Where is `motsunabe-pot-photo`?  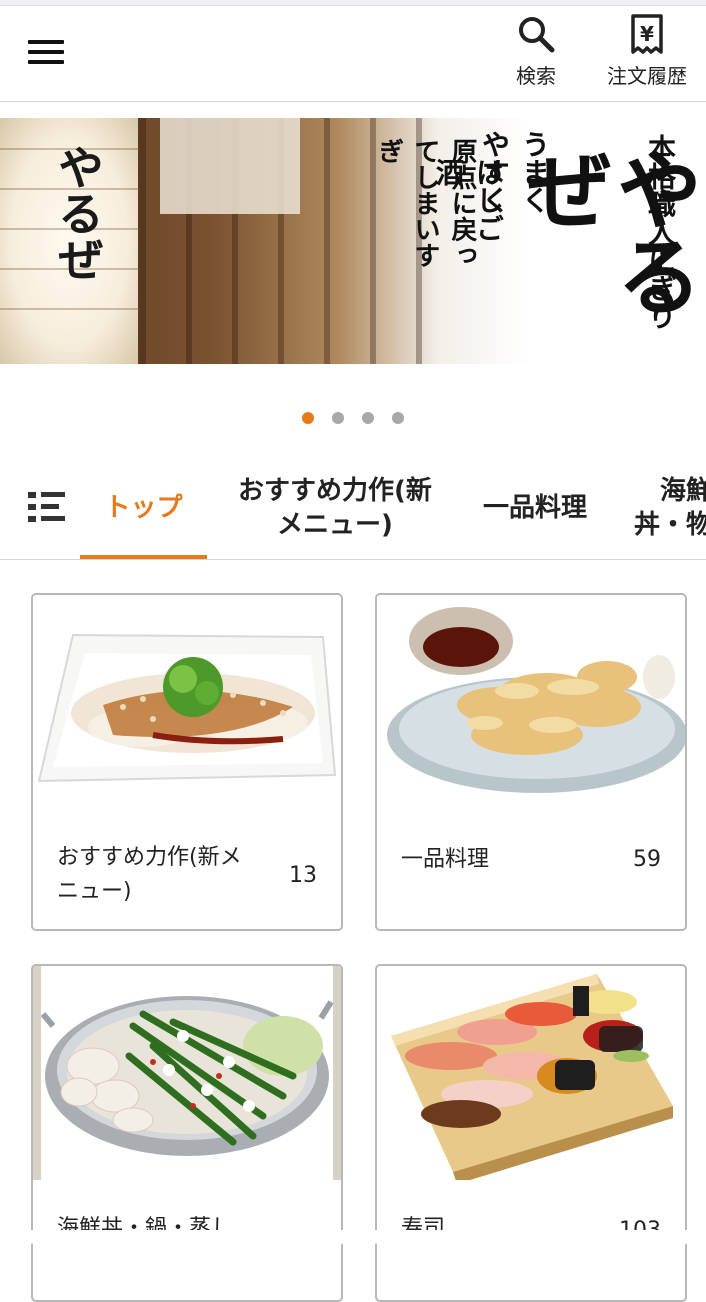 motsunabe-pot-photo is located at coordinates (187, 1073).